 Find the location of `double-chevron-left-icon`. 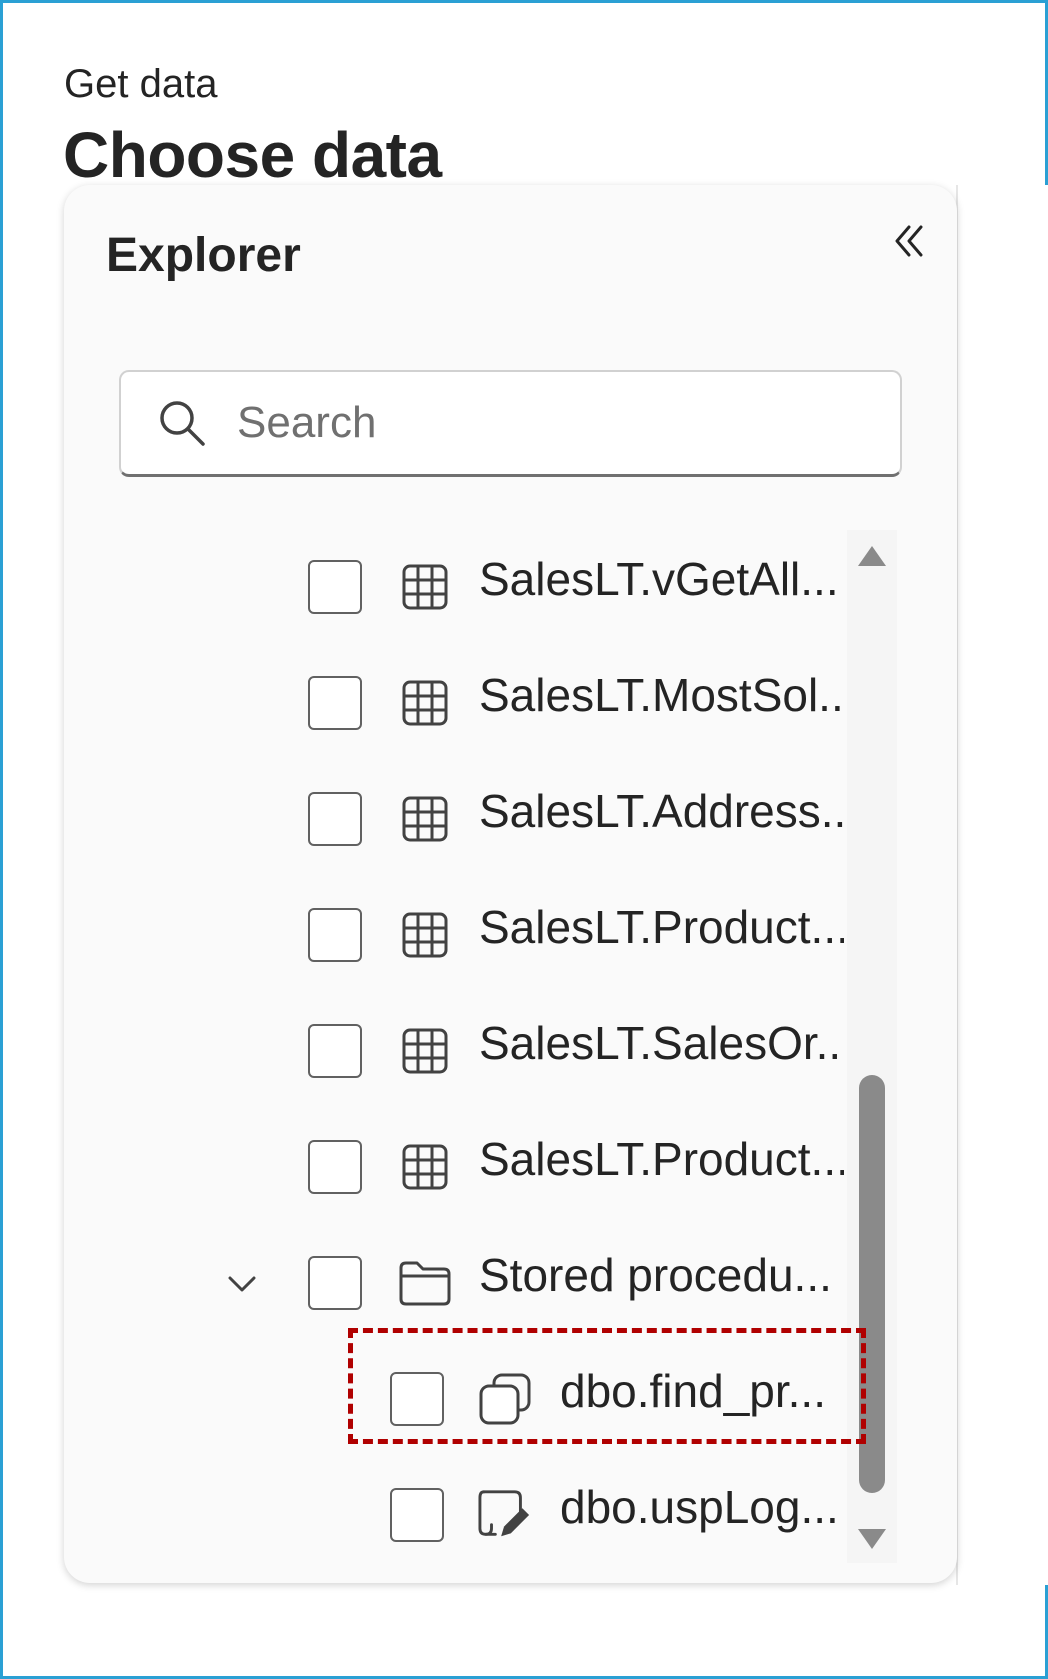

double-chevron-left-icon is located at coordinates (909, 241).